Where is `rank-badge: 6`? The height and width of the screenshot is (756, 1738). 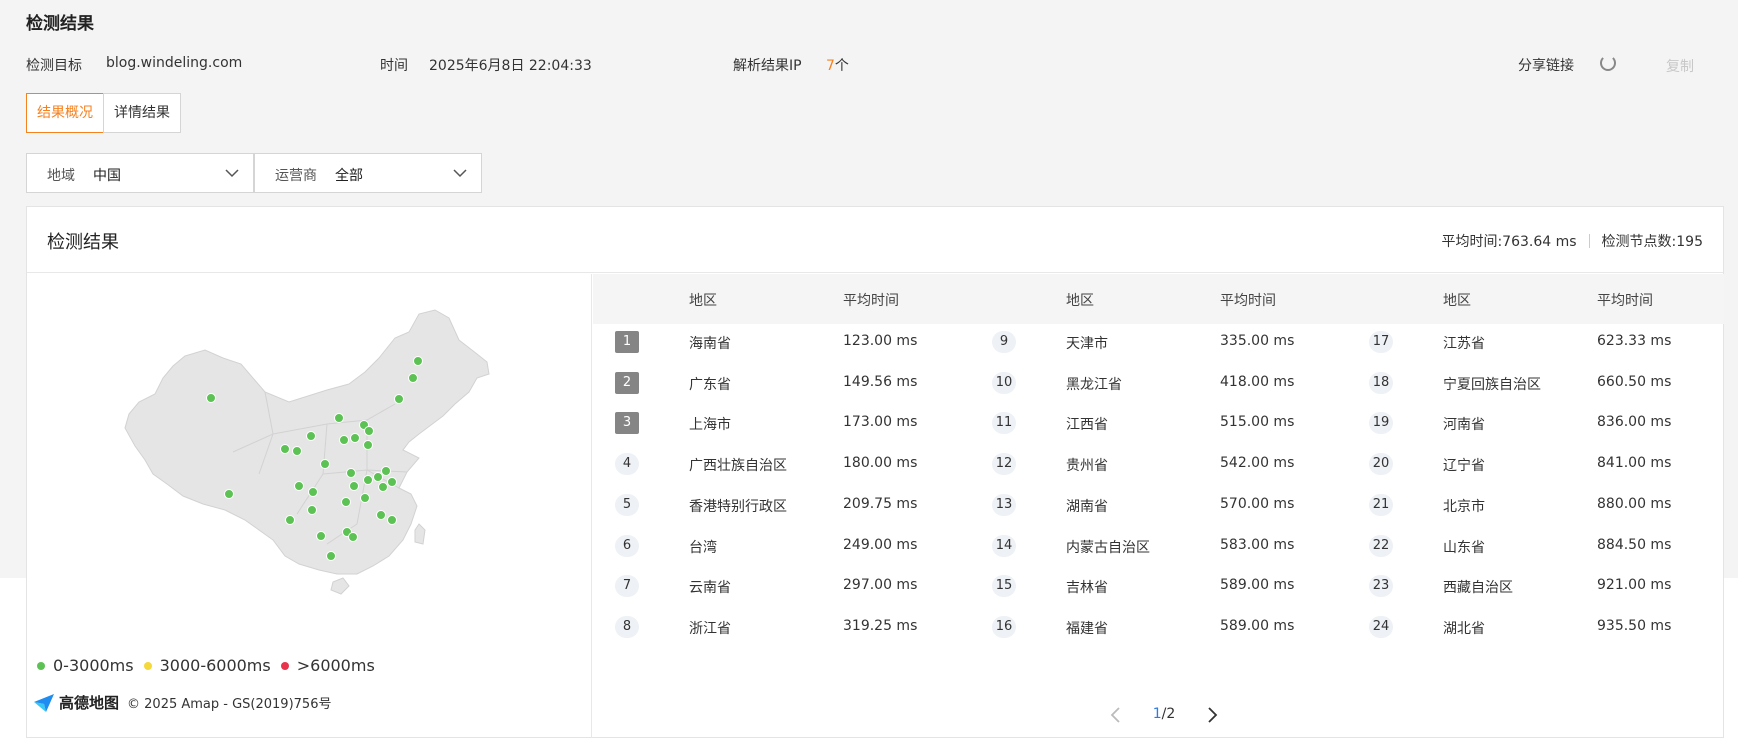 rank-badge: 6 is located at coordinates (627, 545).